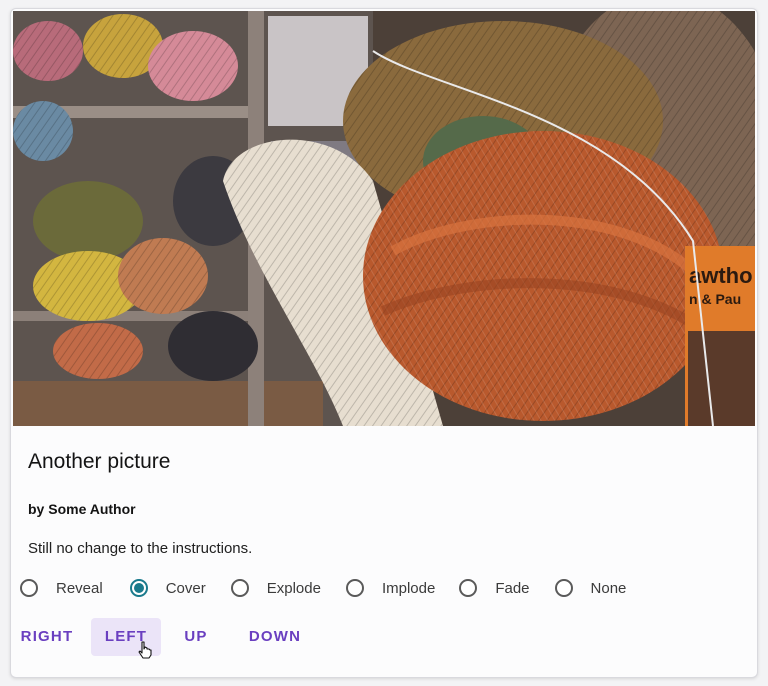 This screenshot has width=768, height=686. Describe the element at coordinates (323, 588) in the screenshot. I see `transition-radio-group: Reveal Cover Explode Implode Fade None` at that location.